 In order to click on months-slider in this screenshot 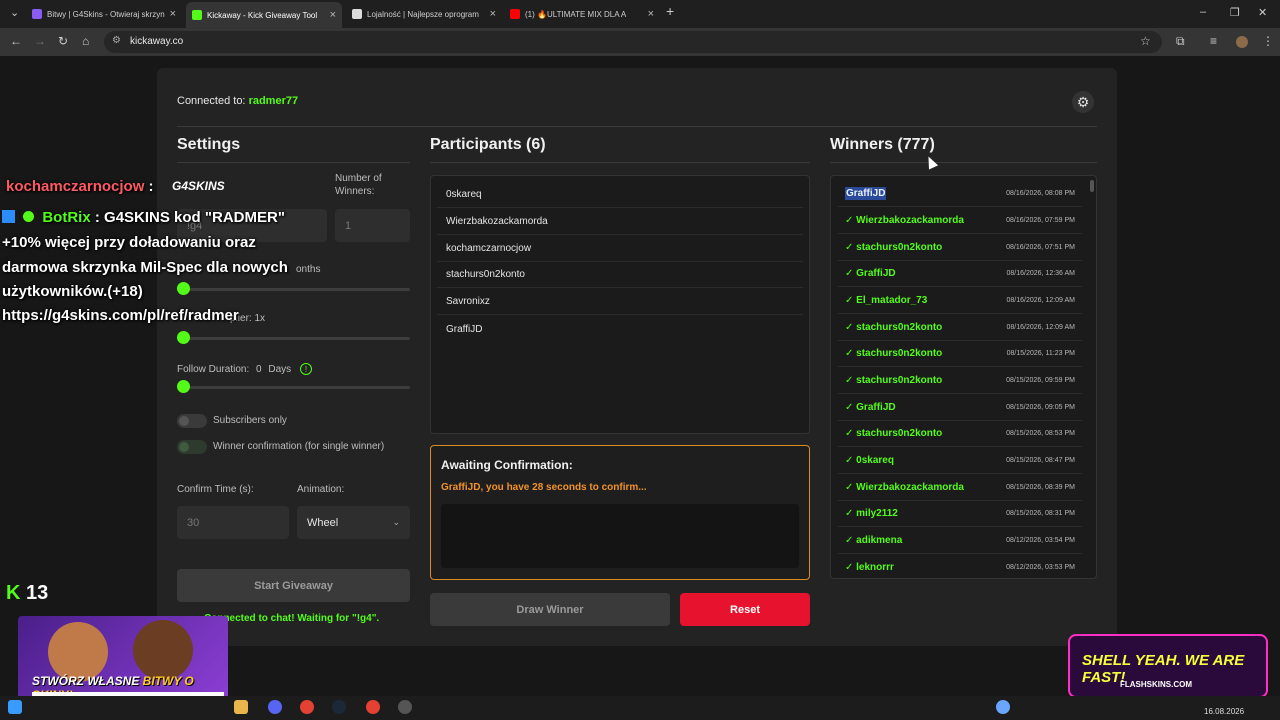, I will do `click(293, 289)`.